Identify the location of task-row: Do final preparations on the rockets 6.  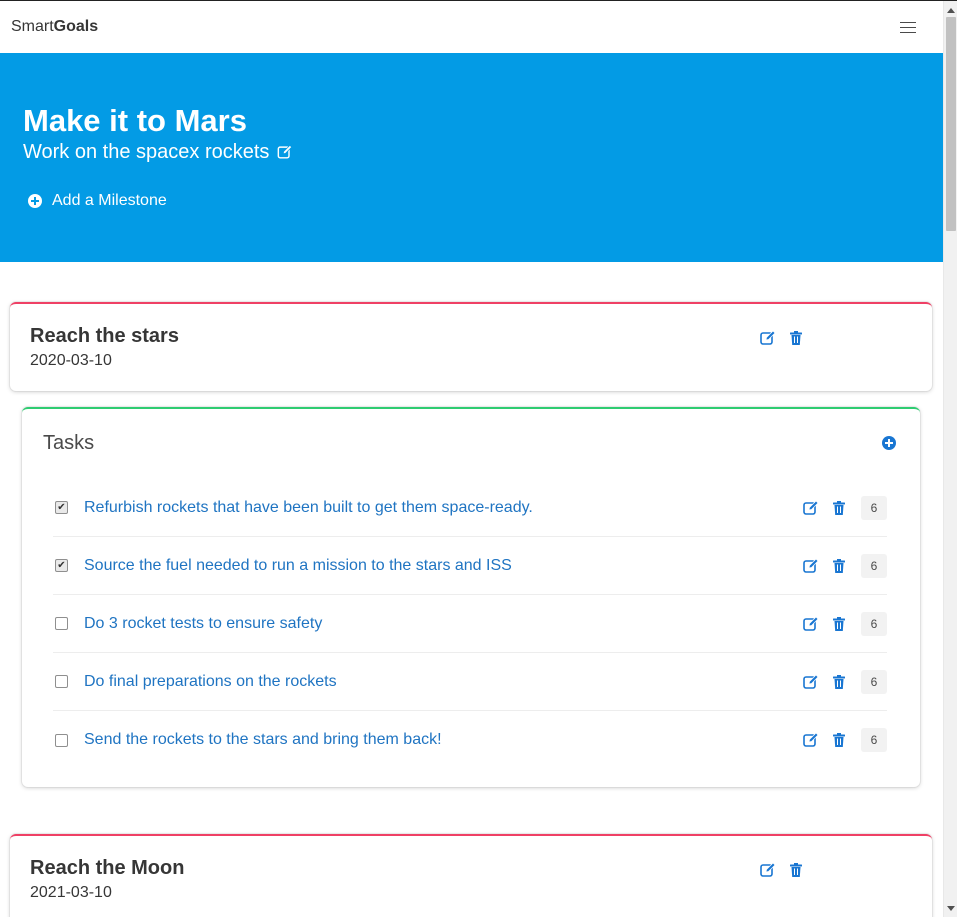
(470, 682).